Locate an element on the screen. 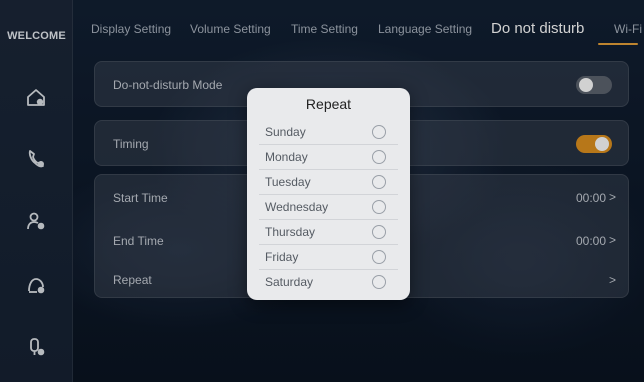 Image resolution: width=644 pixels, height=382 pixels. day-label: Sunday is located at coordinates (285, 132).